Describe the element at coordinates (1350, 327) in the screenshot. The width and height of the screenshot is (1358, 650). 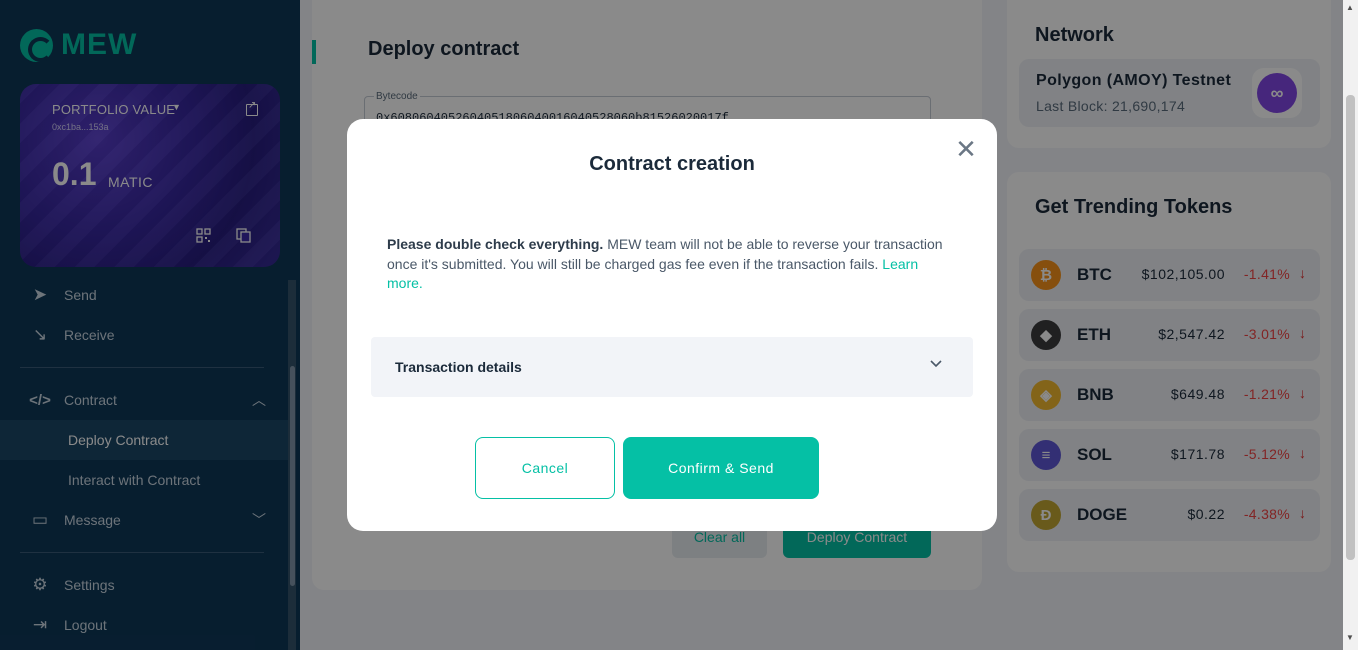
I see `page-scrollbar-thumb` at that location.